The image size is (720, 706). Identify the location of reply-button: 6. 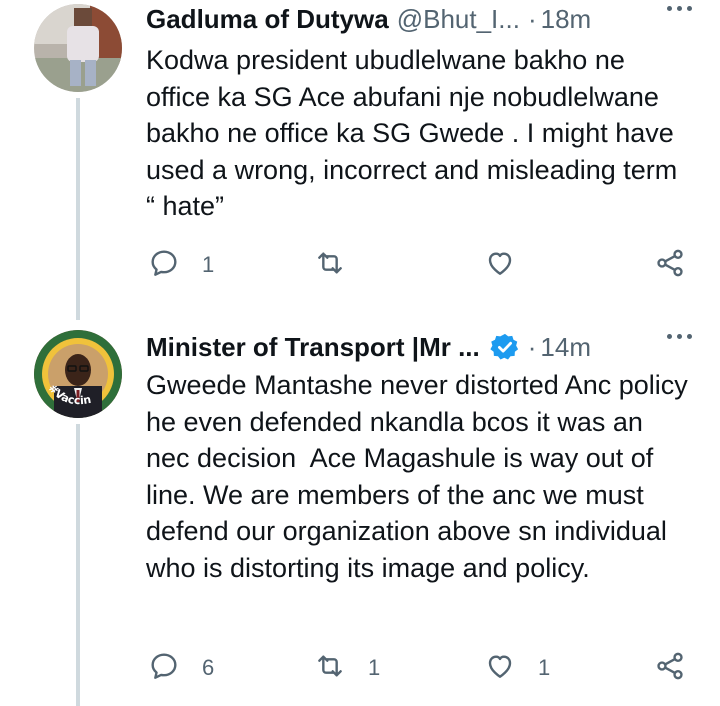
(181, 668).